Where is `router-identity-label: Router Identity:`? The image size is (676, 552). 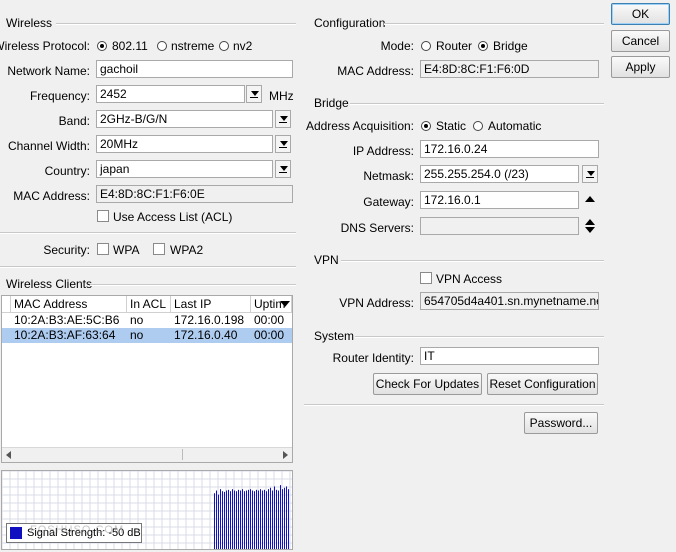
router-identity-label: Router Identity: is located at coordinates (373, 358).